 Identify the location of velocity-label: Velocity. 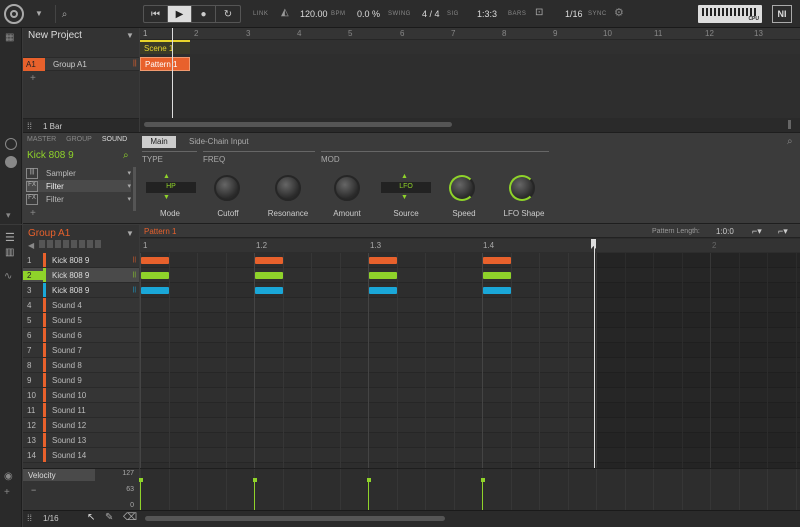
(59, 475).